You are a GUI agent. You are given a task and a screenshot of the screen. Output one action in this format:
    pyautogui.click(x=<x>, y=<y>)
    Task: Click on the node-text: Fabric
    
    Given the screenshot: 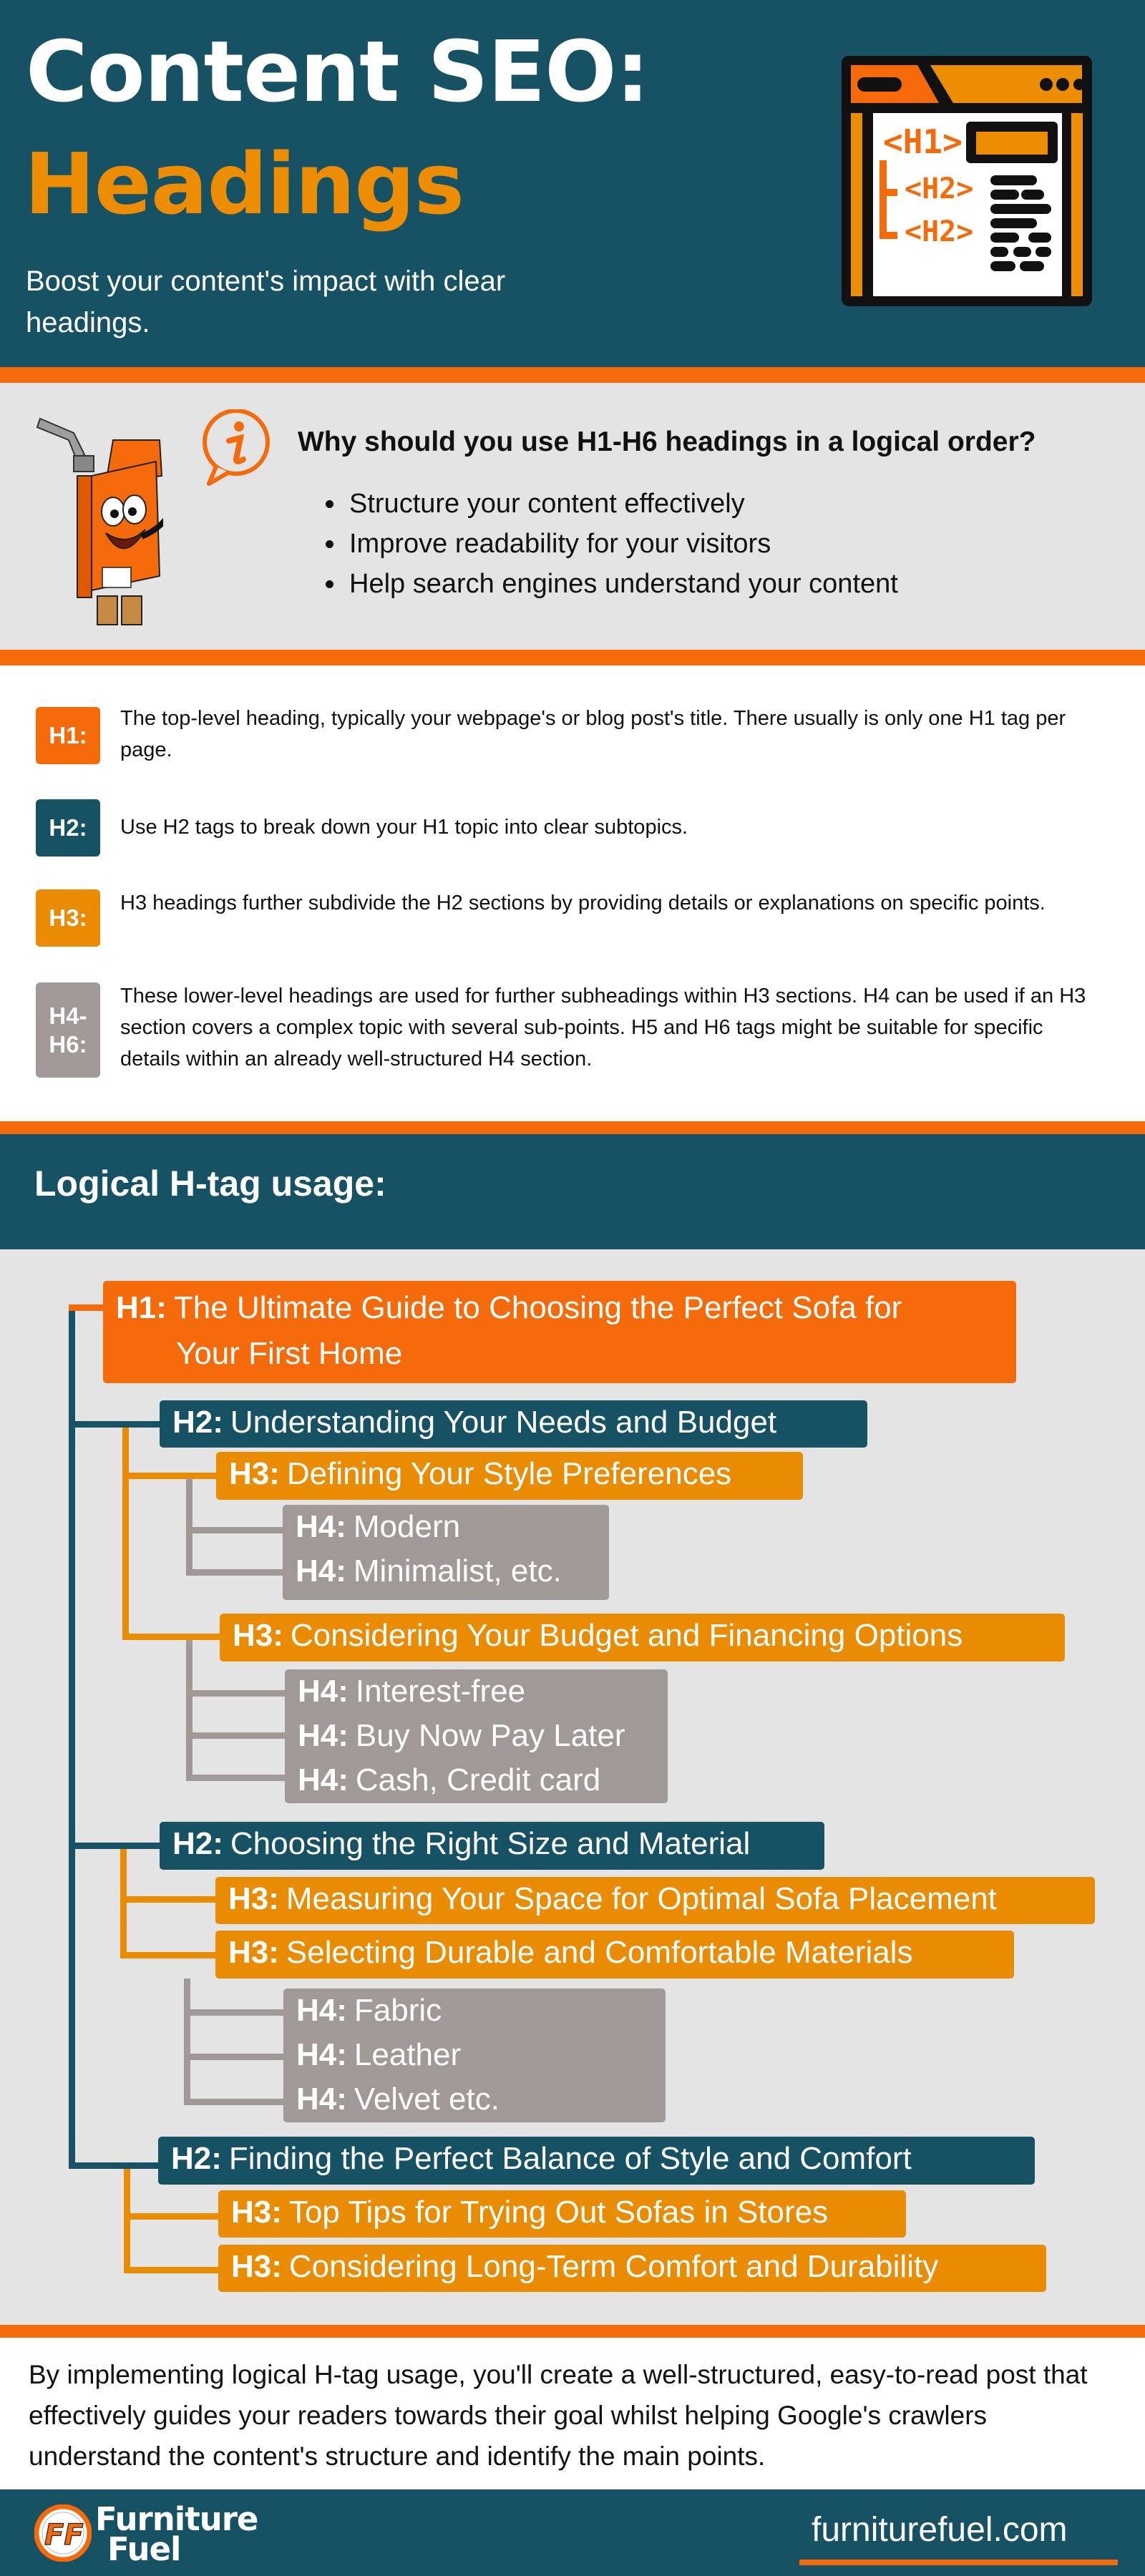 What is the action you would take?
    pyautogui.click(x=398, y=2010)
    